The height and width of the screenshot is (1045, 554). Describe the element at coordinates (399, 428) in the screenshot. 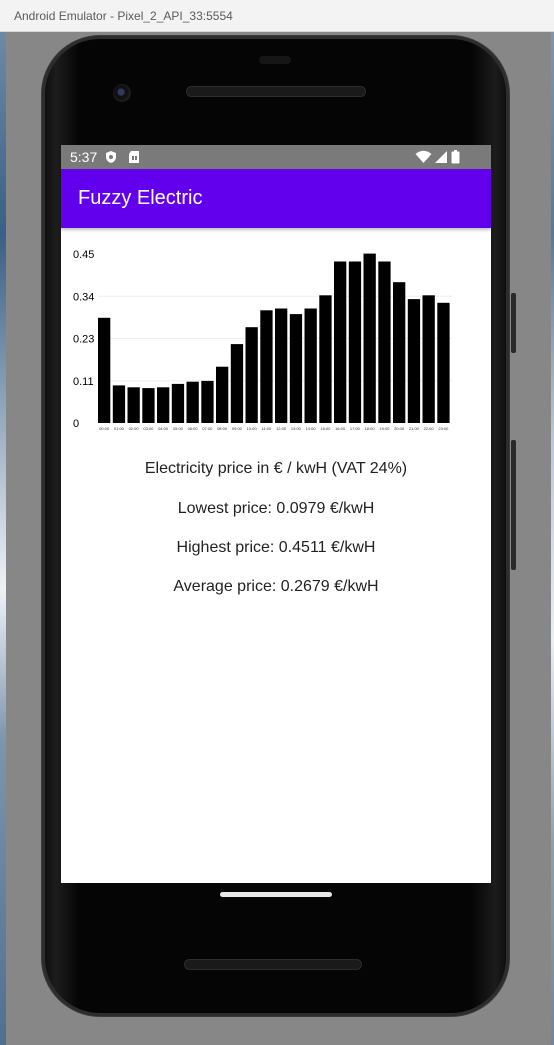

I see `x-tick-label: 20:00` at that location.